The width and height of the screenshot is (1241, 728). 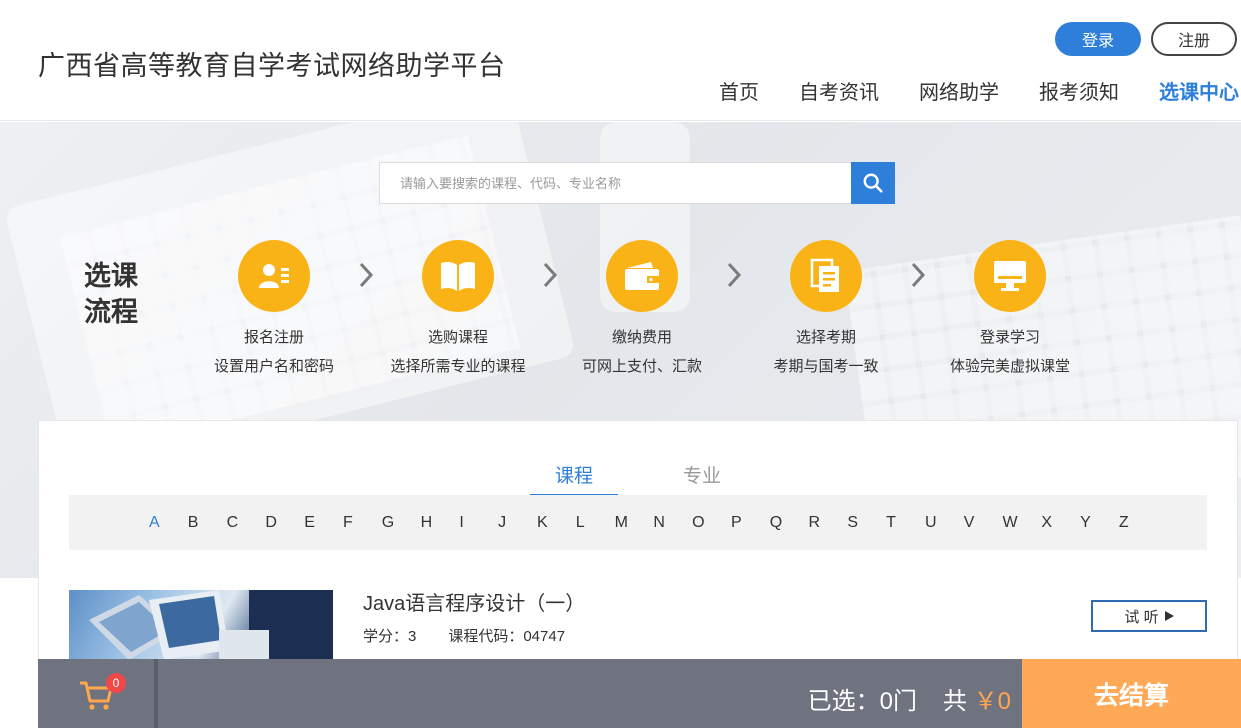 What do you see at coordinates (739, 90) in the screenshot?
I see `nav-home: 首页` at bounding box center [739, 90].